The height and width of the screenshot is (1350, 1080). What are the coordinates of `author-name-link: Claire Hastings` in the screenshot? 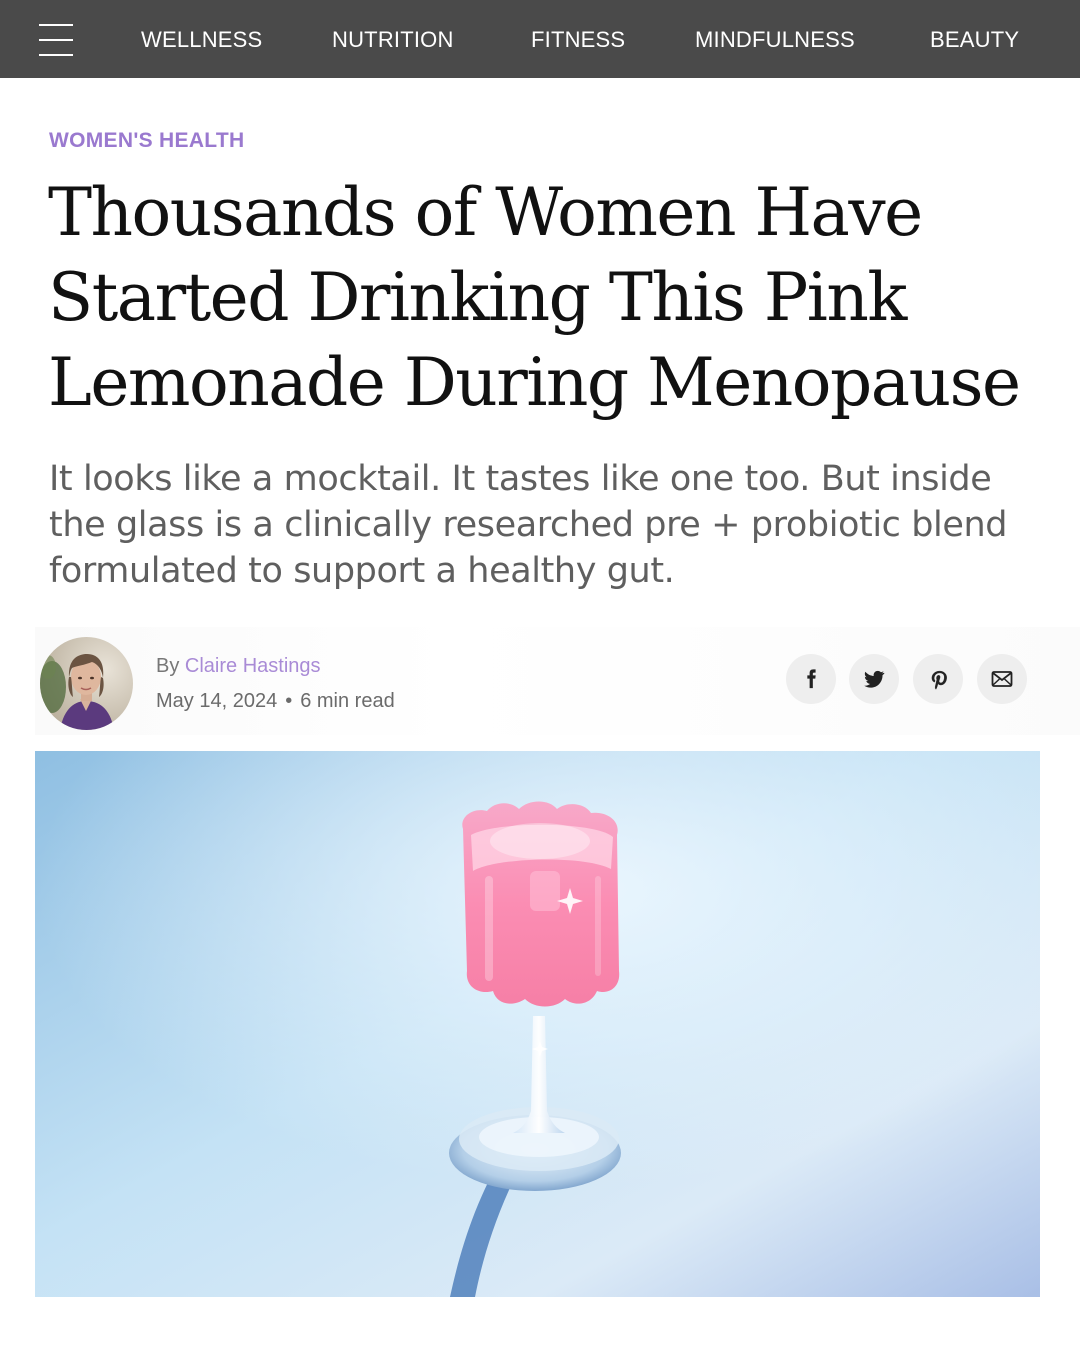 It's located at (253, 666).